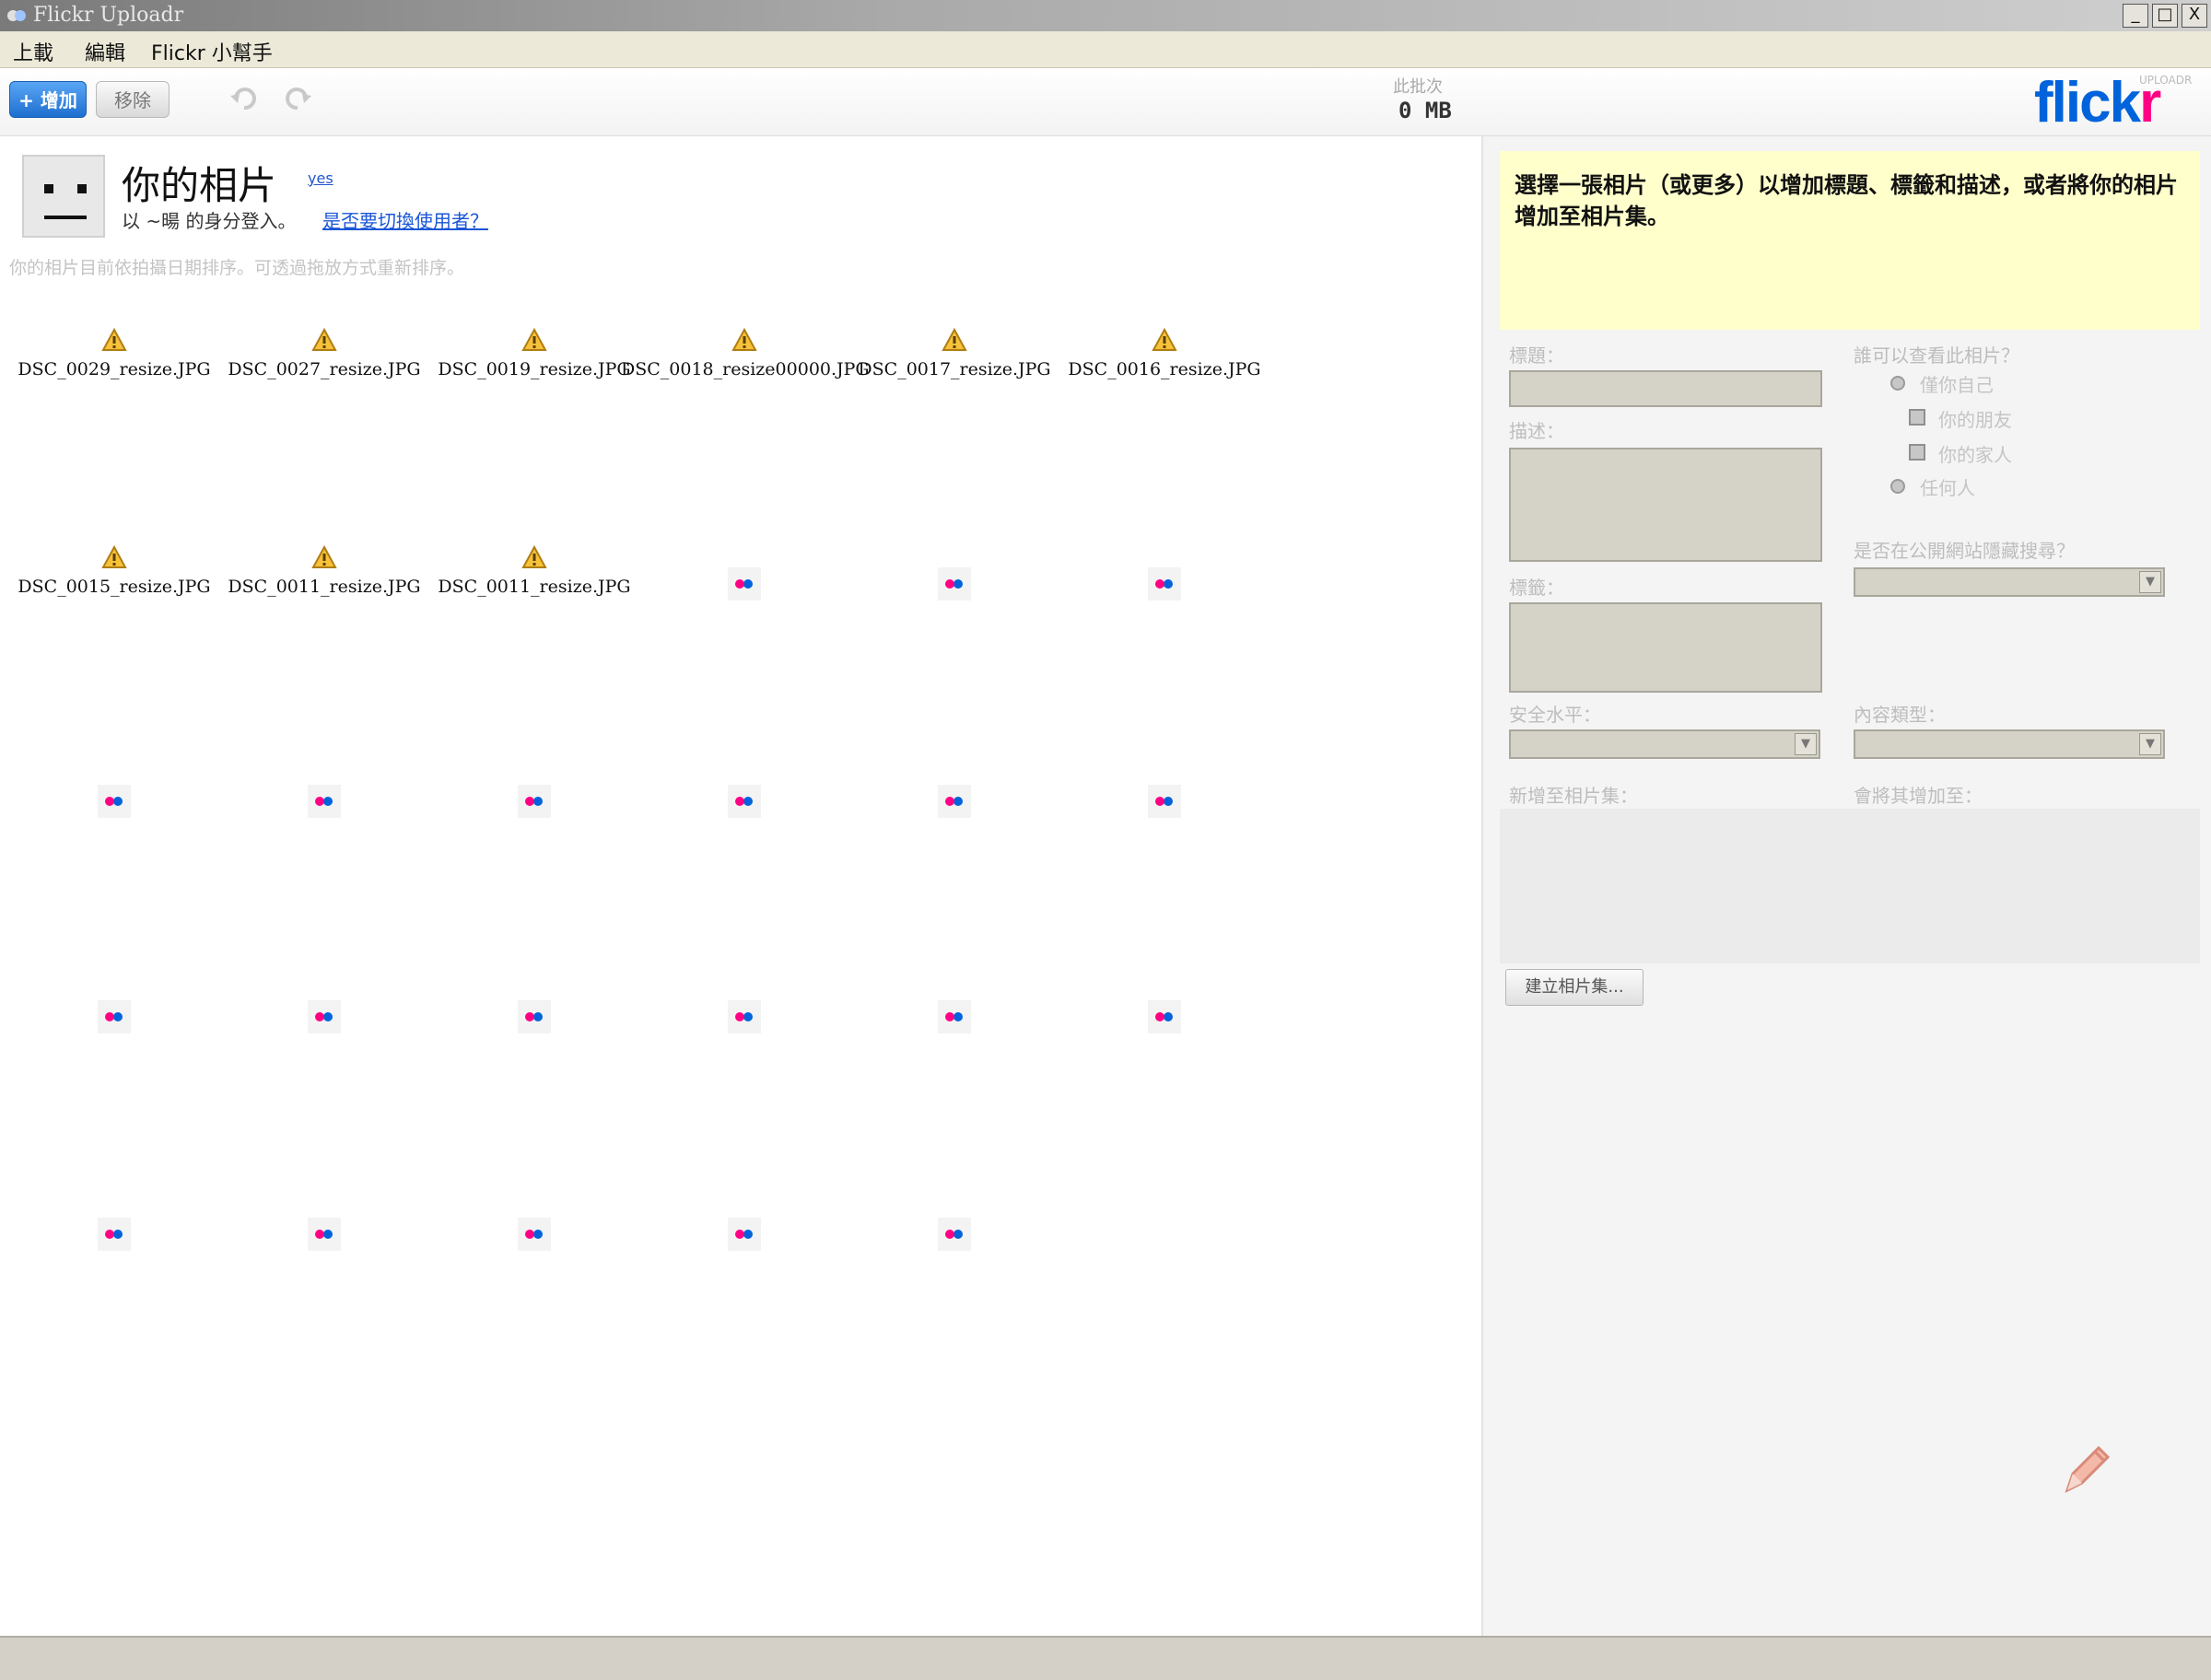  Describe the element at coordinates (324, 373) in the screenshot. I see `photo-thumbnail: DSC_0027_resize.JPG` at that location.